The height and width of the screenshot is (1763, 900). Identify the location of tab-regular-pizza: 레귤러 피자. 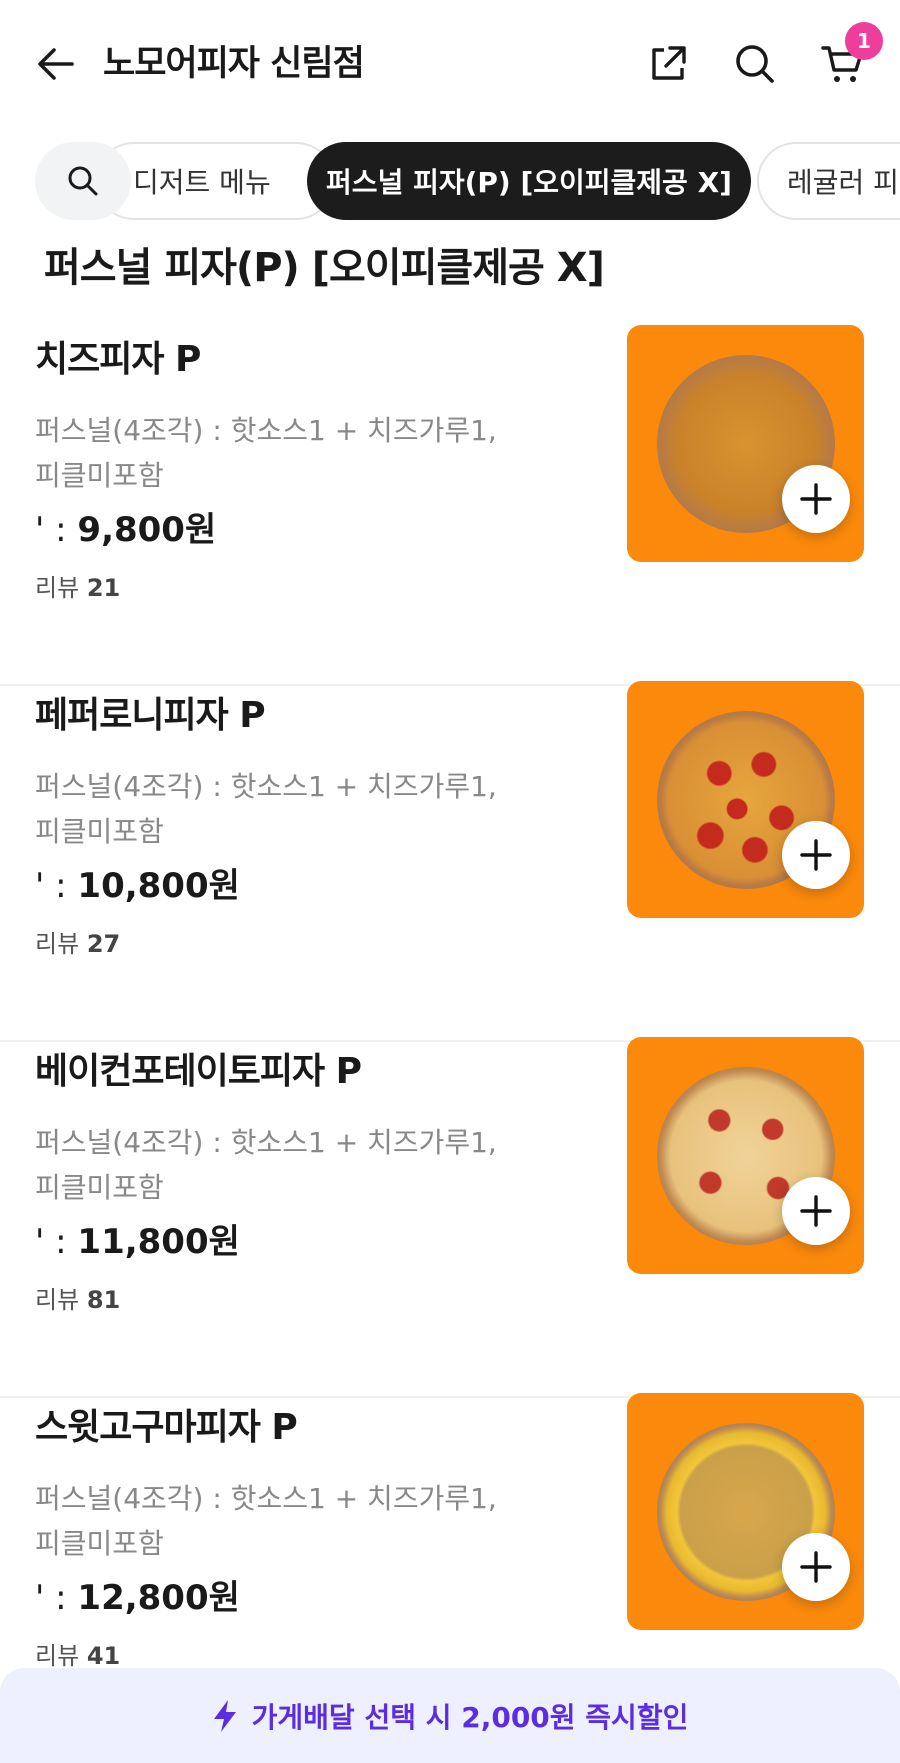
(828, 181).